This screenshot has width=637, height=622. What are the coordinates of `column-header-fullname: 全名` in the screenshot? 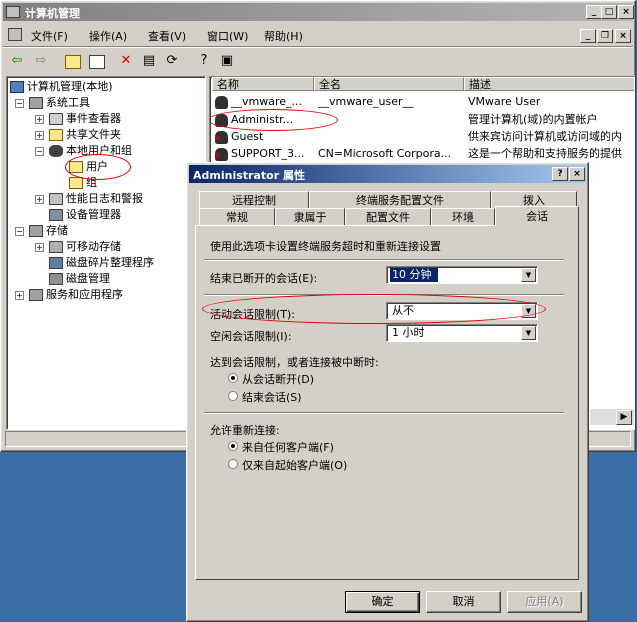 It's located at (389, 84).